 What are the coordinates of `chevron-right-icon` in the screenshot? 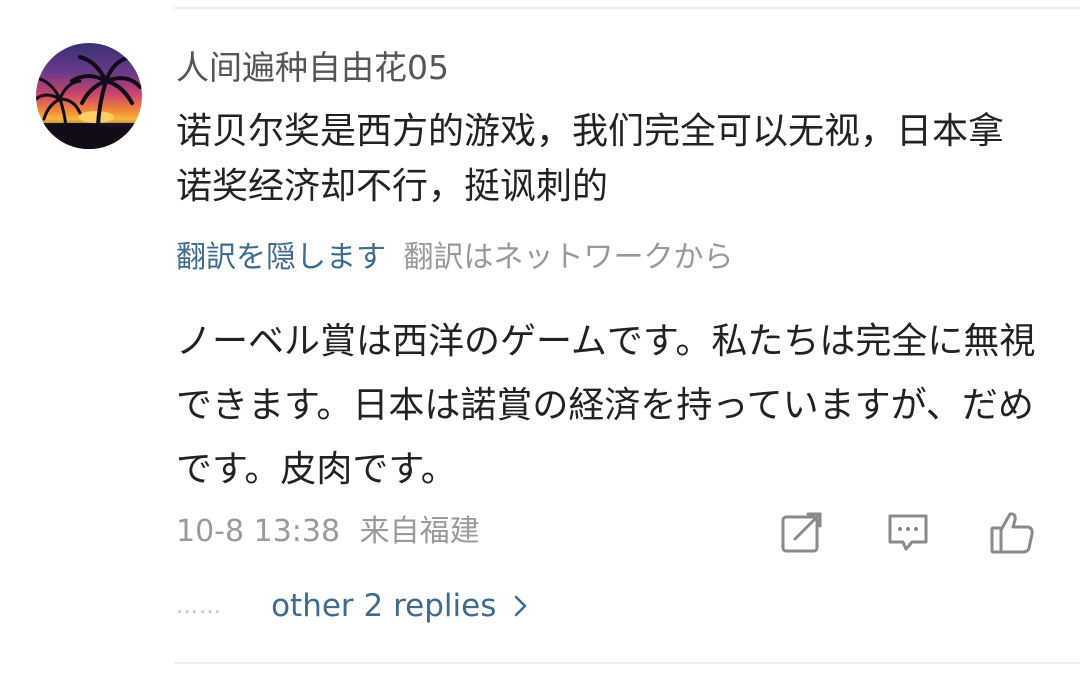 It's located at (521, 606).